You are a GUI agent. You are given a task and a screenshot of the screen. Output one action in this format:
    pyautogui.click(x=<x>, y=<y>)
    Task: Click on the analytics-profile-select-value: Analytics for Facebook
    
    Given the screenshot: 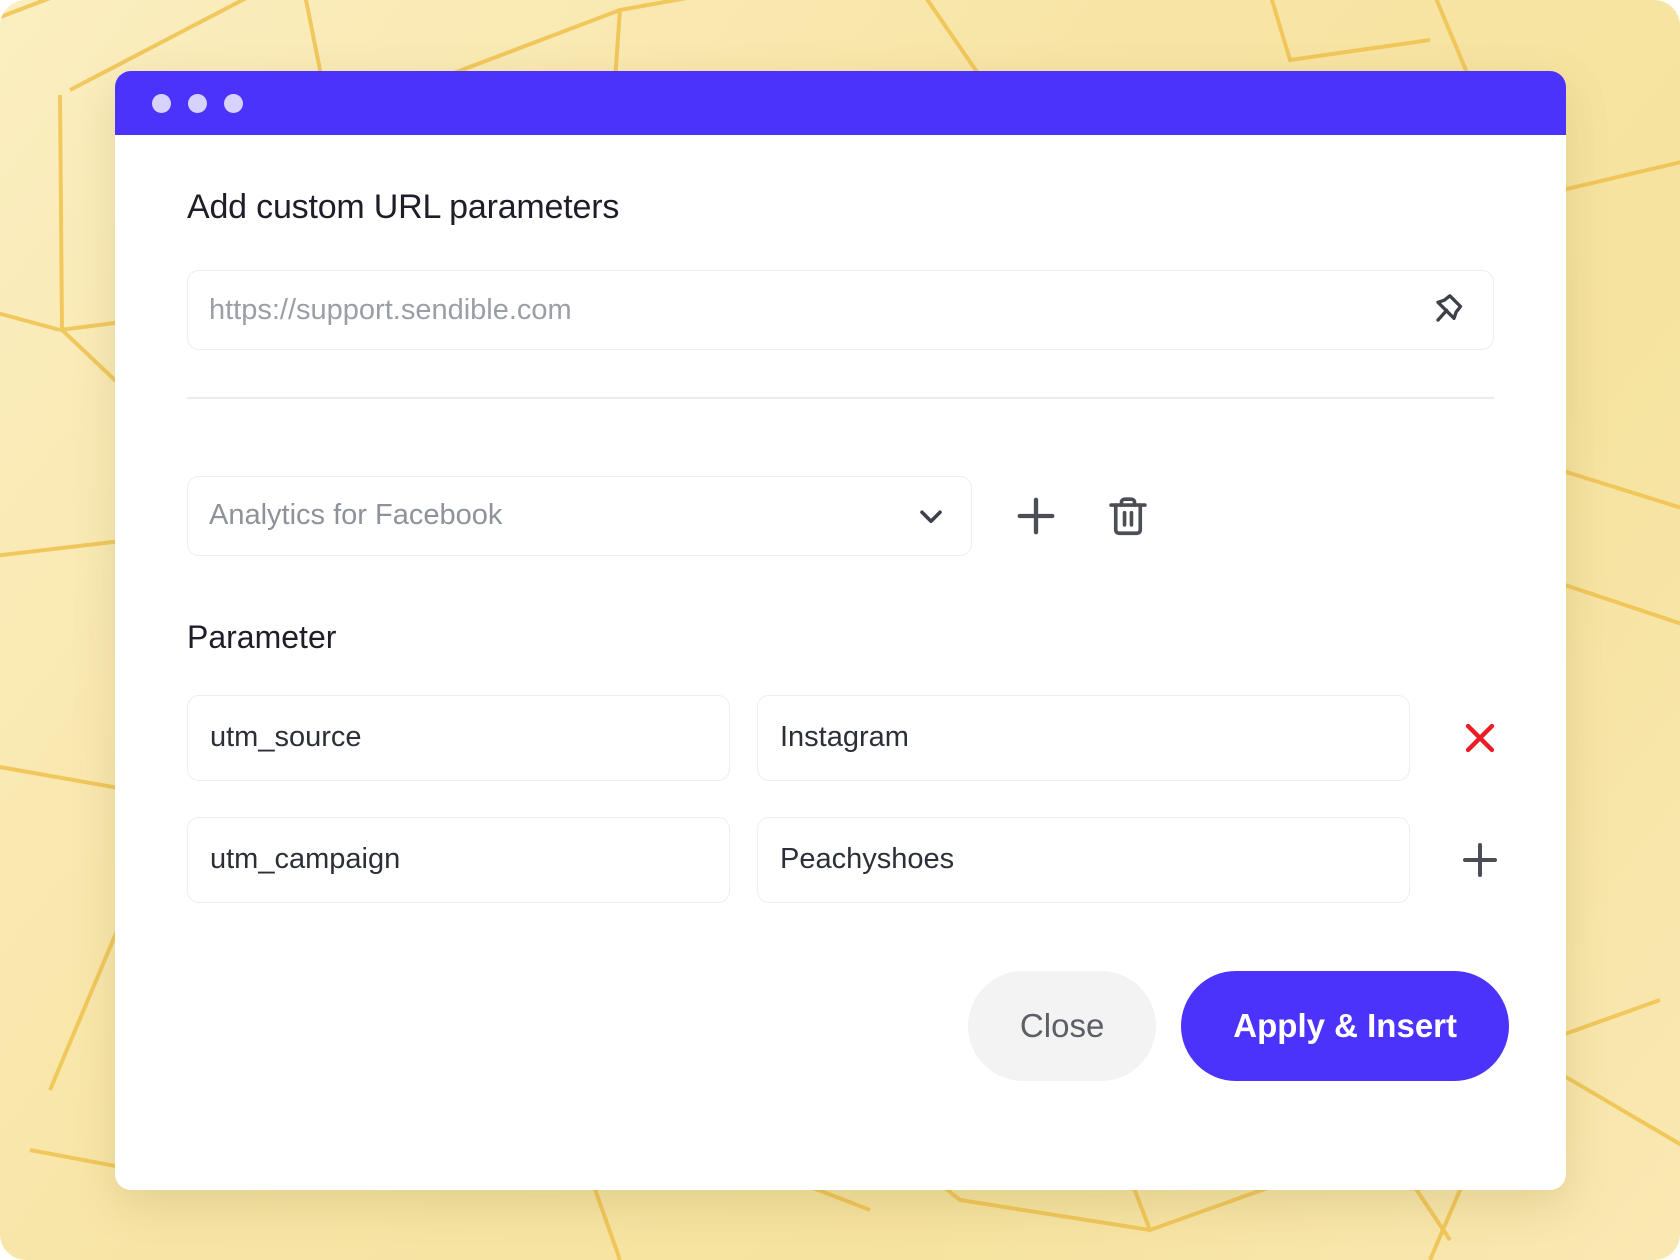 What is the action you would take?
    pyautogui.click(x=356, y=515)
    